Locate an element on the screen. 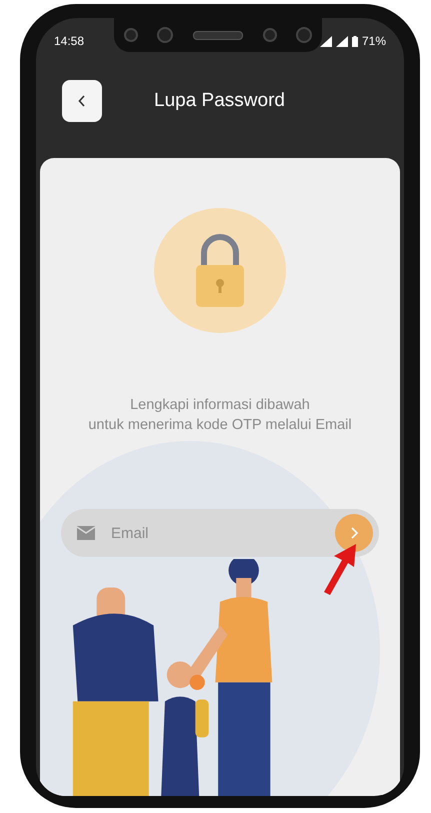 The image size is (431, 813). envelope-icon is located at coordinates (86, 533).